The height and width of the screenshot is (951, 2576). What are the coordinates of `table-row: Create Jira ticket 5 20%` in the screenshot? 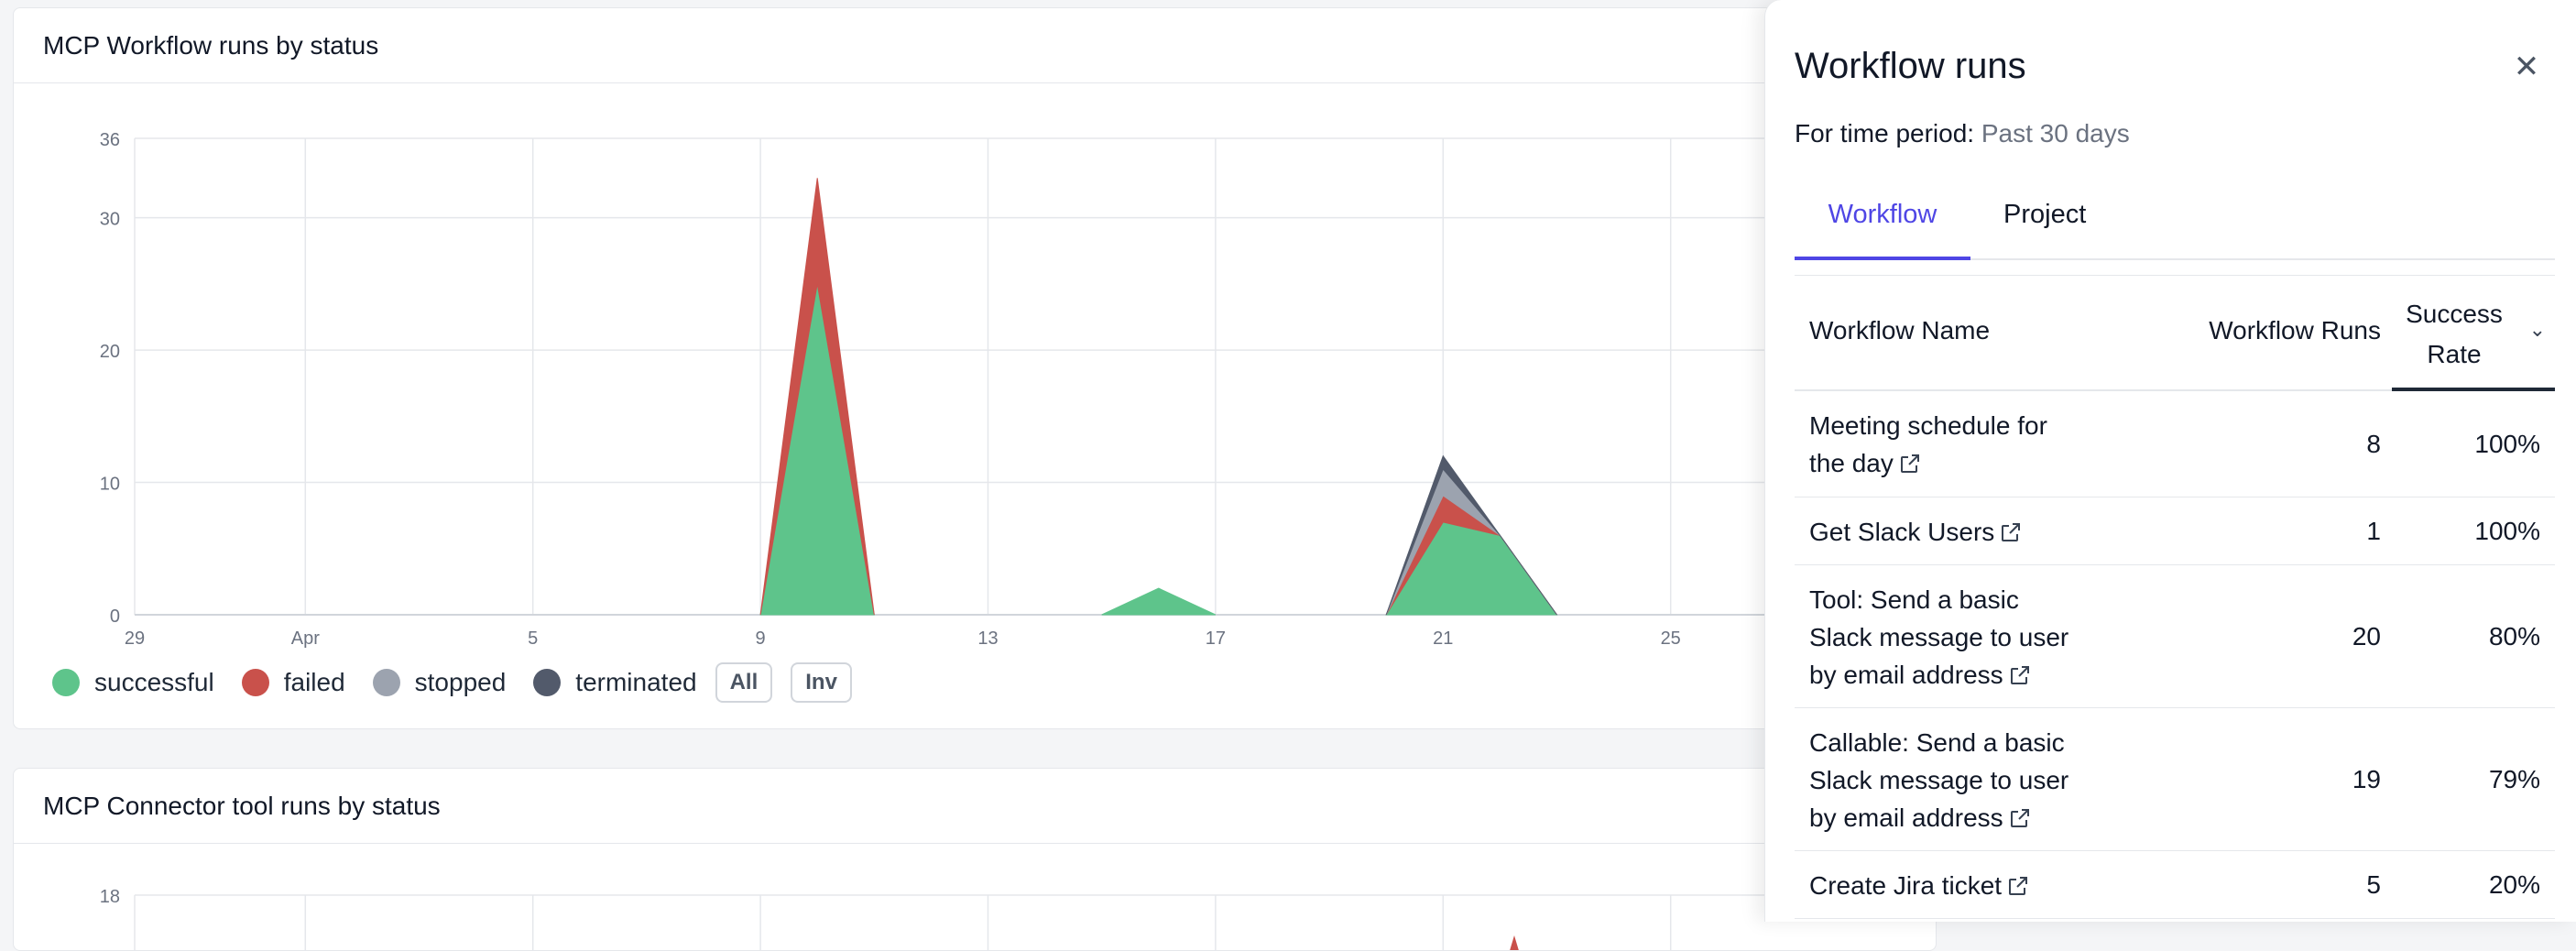 It's located at (2175, 885).